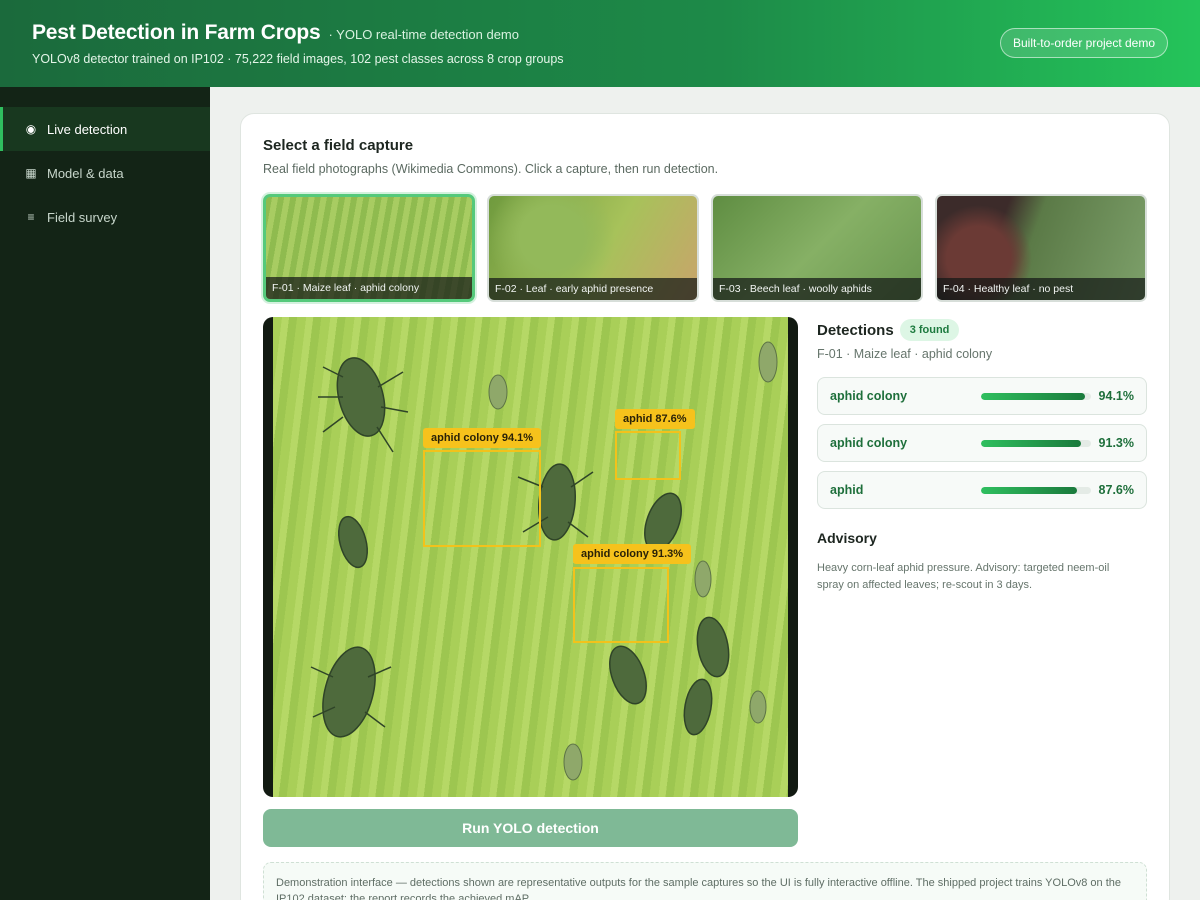 This screenshot has height=900, width=1200. Describe the element at coordinates (929, 330) in the screenshot. I see `detections-count-badge: 3 found` at that location.